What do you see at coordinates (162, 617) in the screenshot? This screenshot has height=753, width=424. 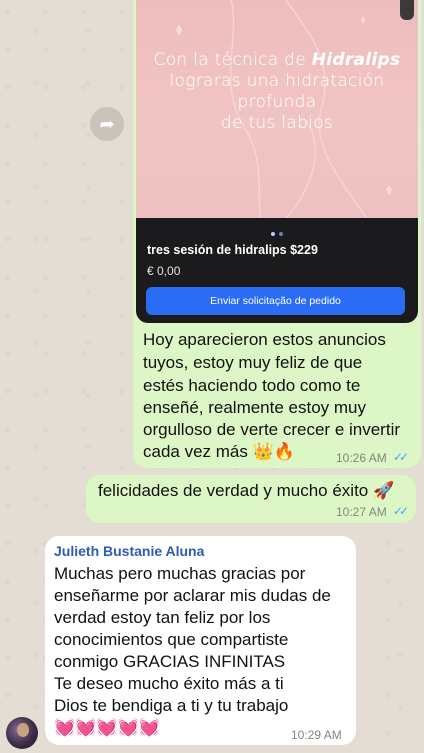 I see `message-line: verdad estoy tan feliz por los` at bounding box center [162, 617].